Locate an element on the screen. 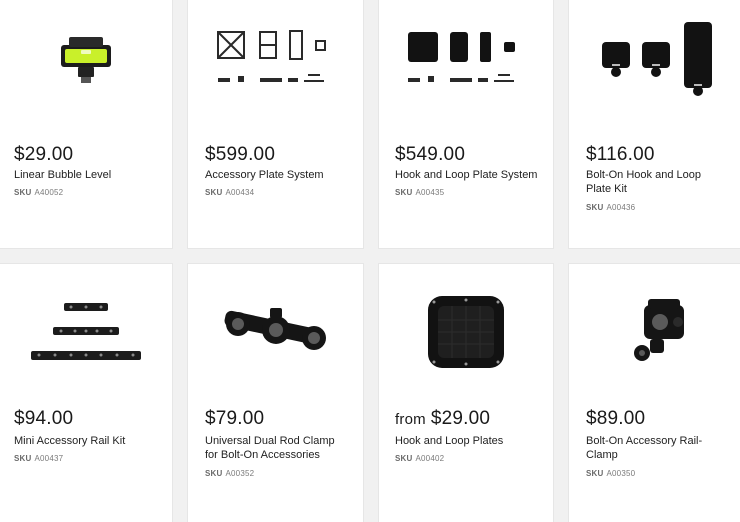 This screenshot has width=740, height=522. product-card: $94.00 Mini Accessory Rail Kit SKU A00437 is located at coordinates (86, 393).